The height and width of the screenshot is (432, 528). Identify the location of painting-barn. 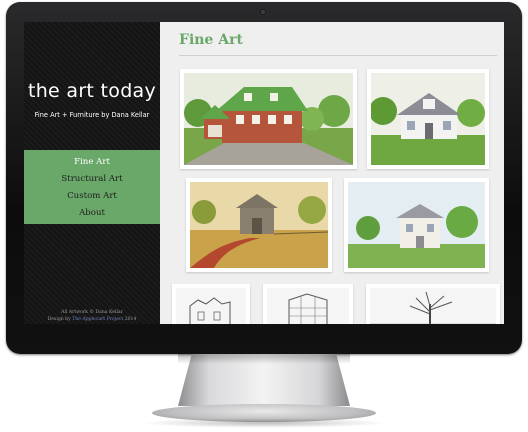
(259, 225).